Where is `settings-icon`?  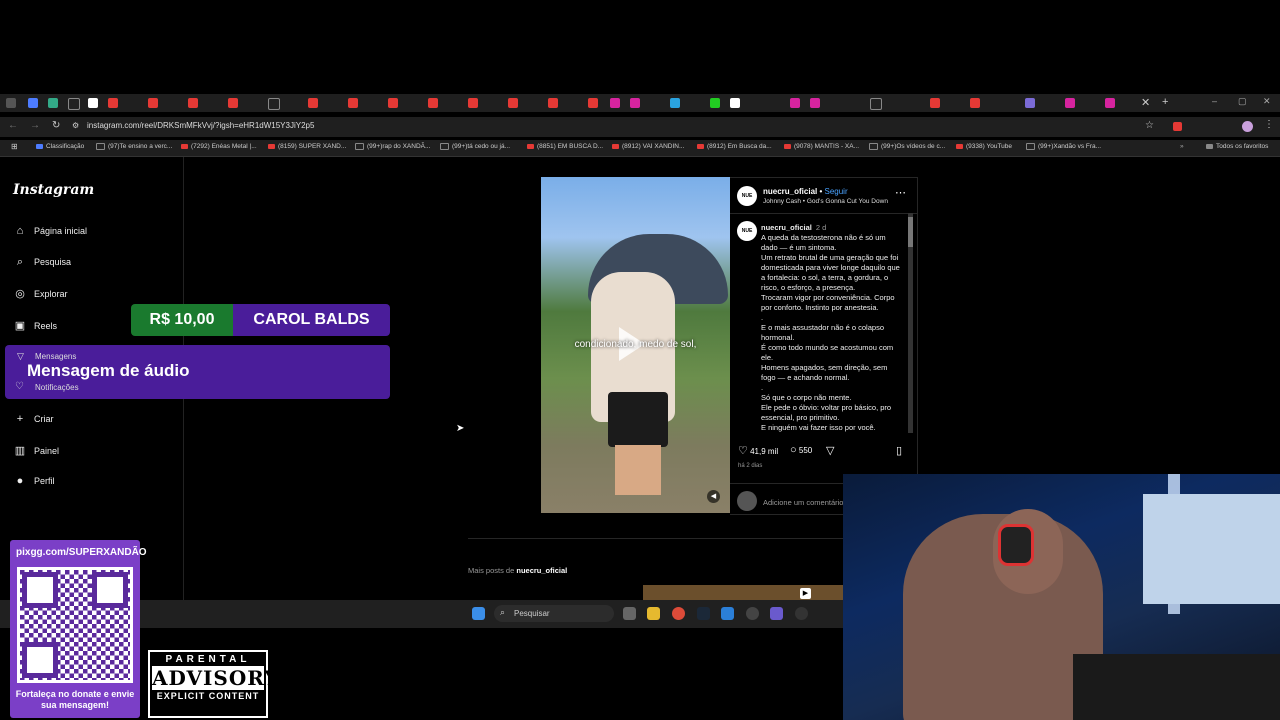
settings-icon is located at coordinates (752, 613).